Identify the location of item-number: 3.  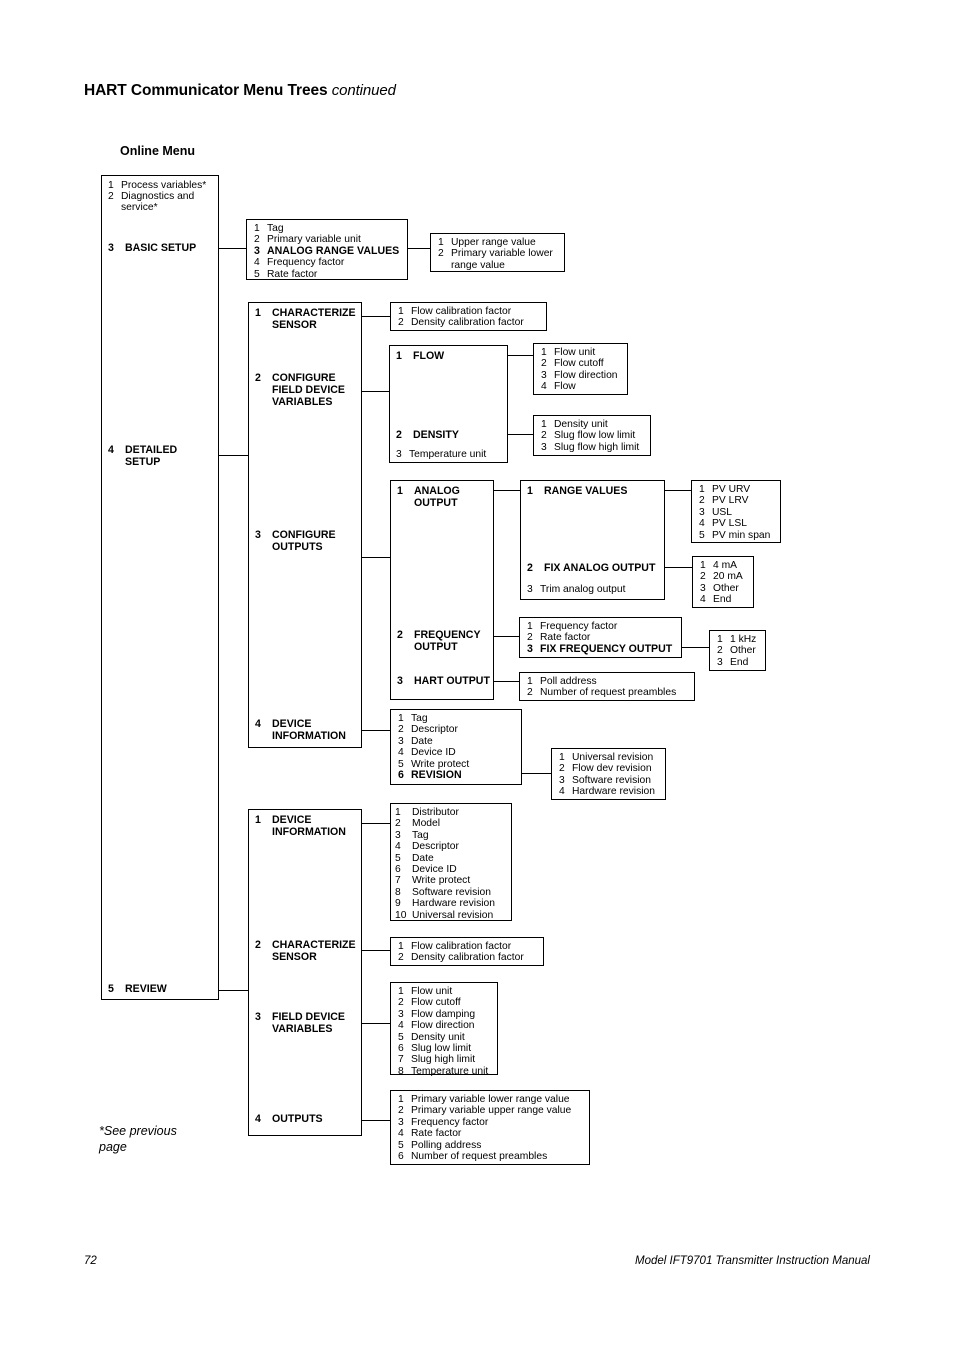
(562, 780).